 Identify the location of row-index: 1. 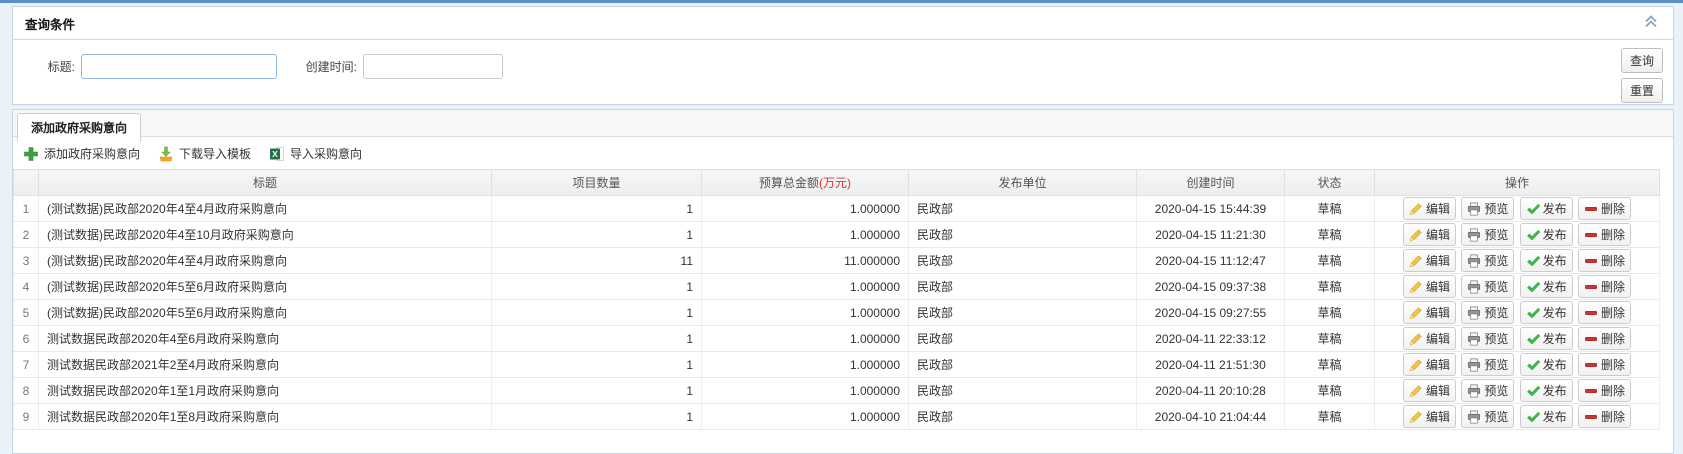
(26, 208).